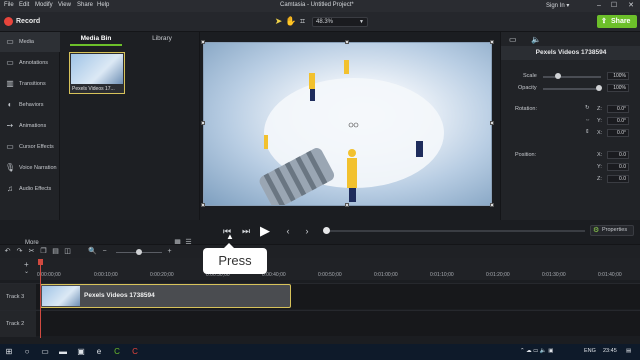 The height and width of the screenshot is (360, 640). What do you see at coordinates (24, 5) in the screenshot?
I see `menu-edit: Edit` at bounding box center [24, 5].